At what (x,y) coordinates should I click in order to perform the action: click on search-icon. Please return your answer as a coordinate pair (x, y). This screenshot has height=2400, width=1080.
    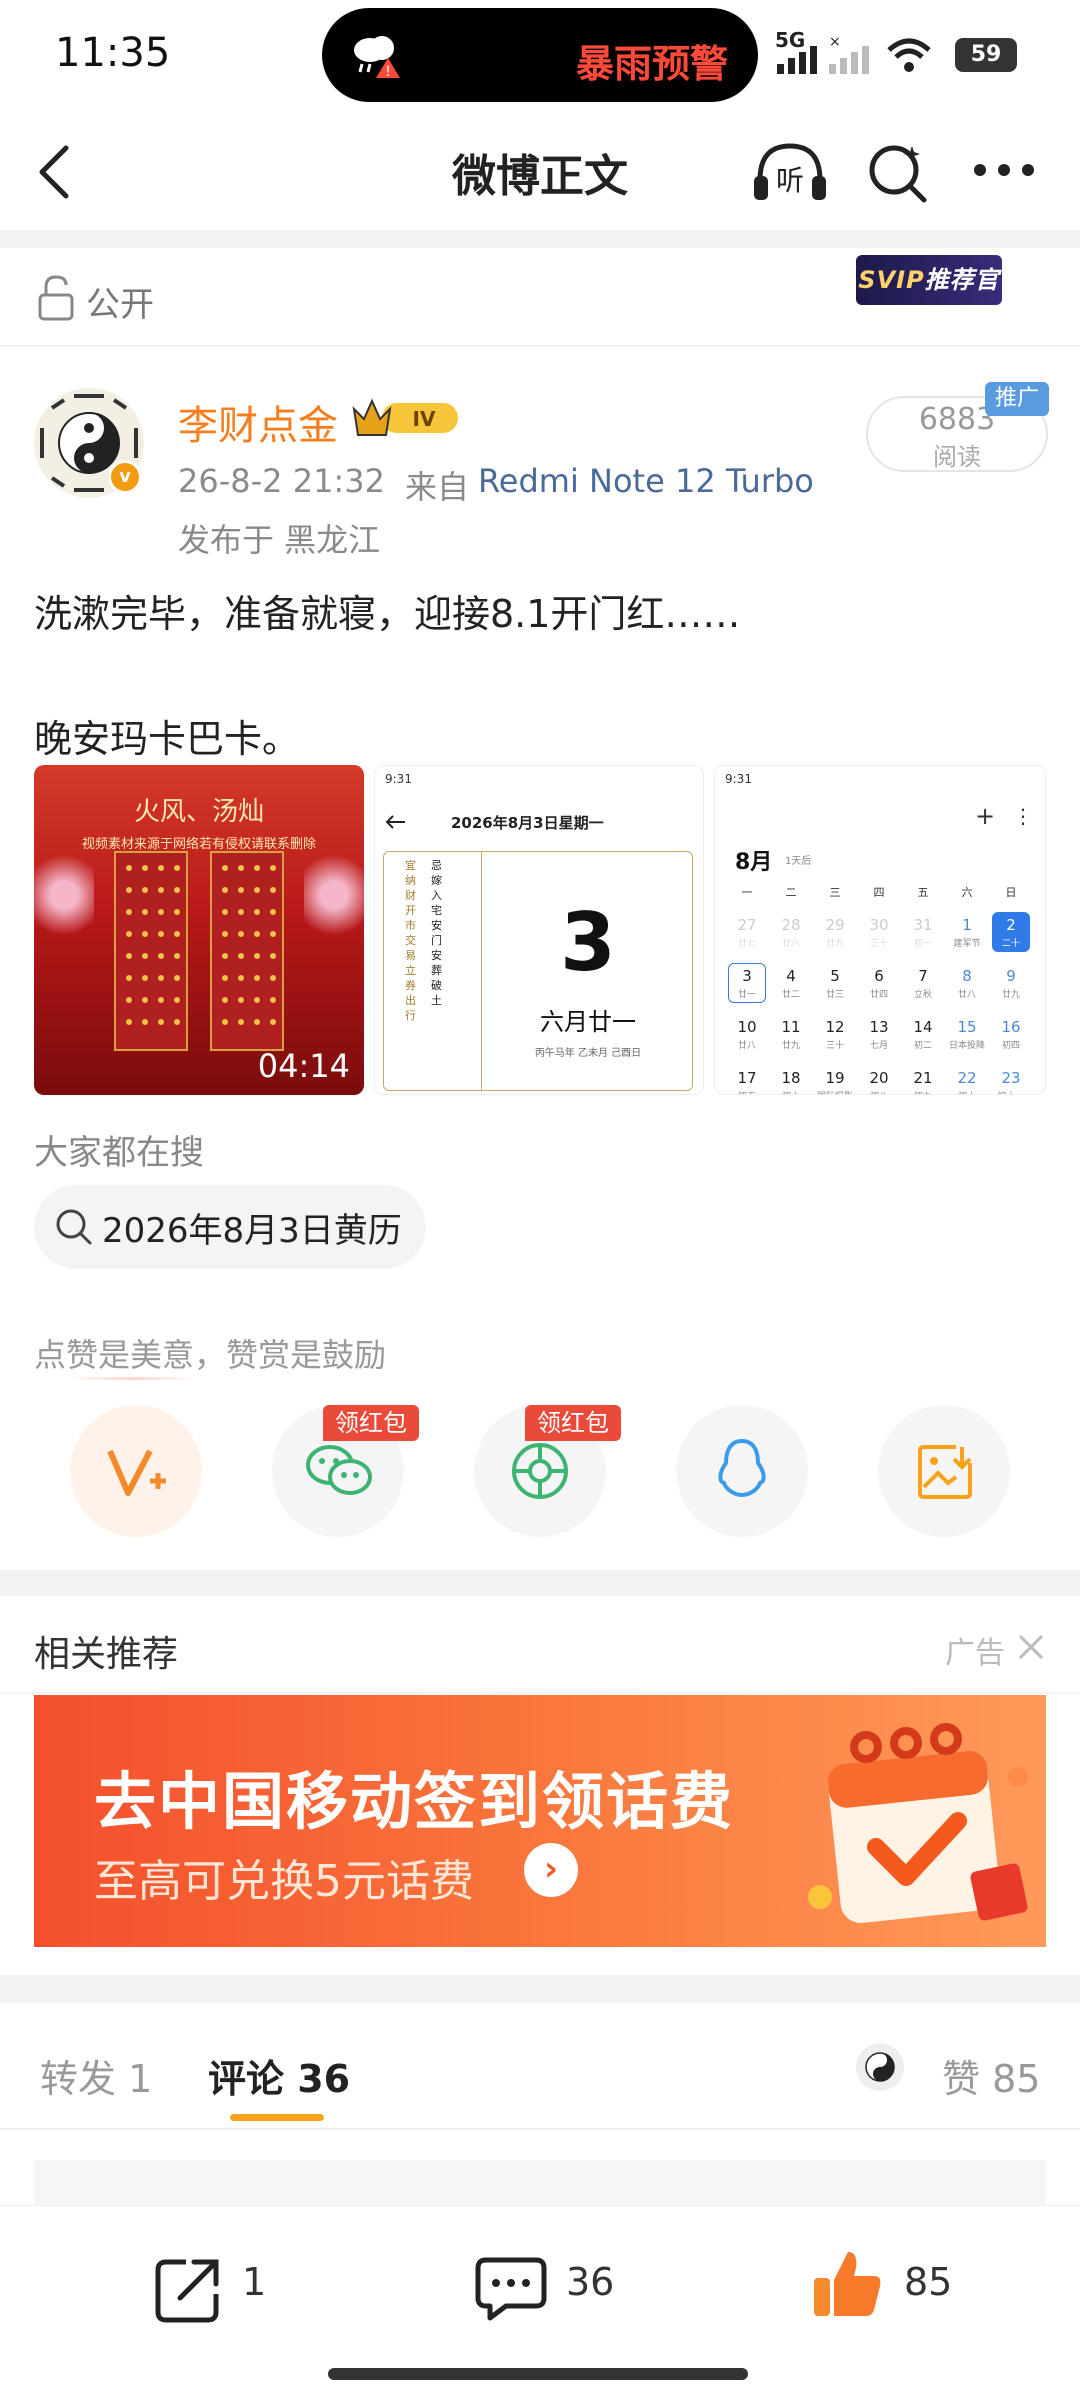
    Looking at the image, I should click on (898, 174).